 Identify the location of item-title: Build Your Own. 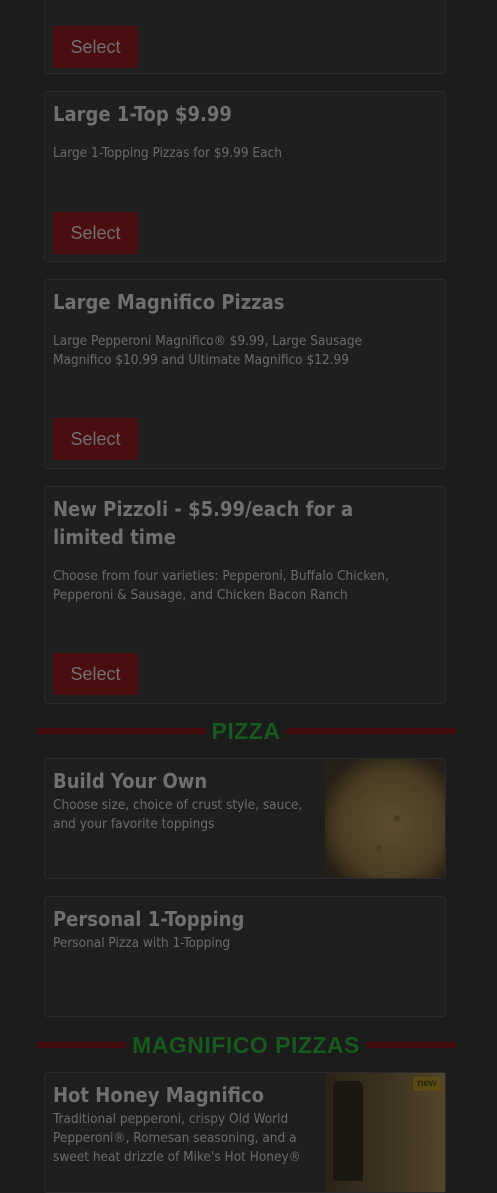
(130, 781).